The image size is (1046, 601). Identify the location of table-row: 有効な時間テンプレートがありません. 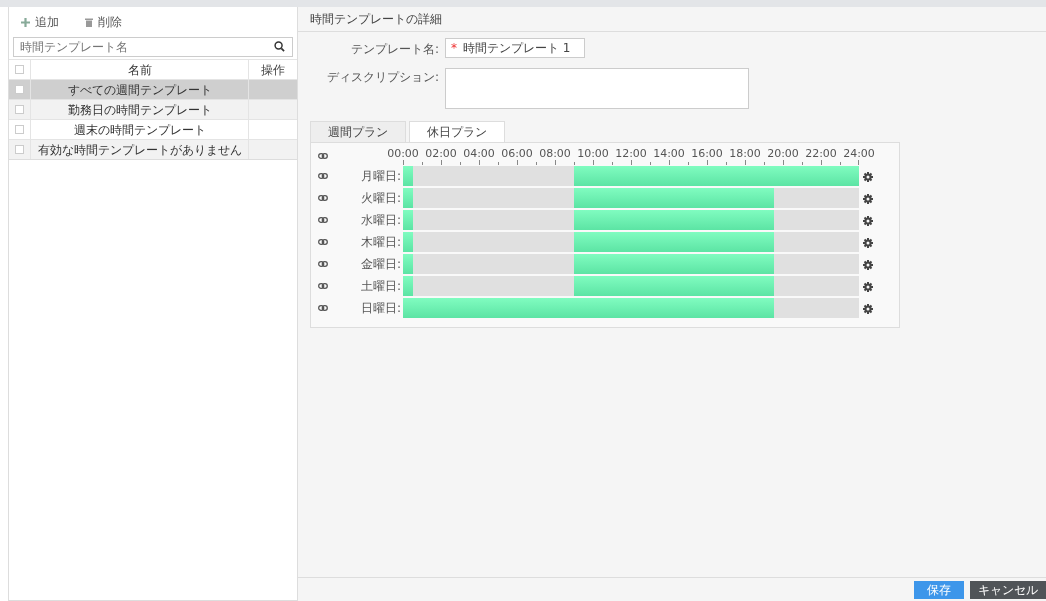
(153, 149).